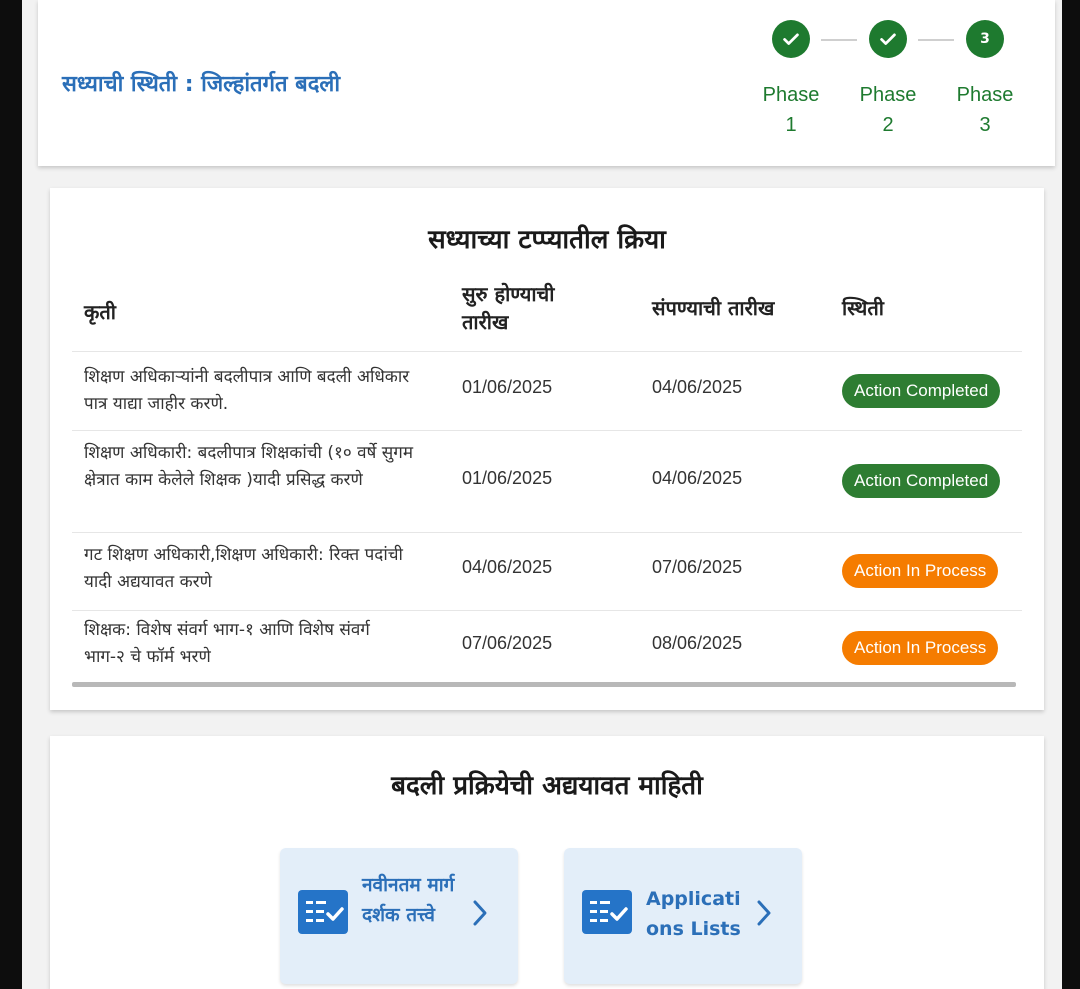  Describe the element at coordinates (985, 39) in the screenshot. I see `phase-current-indicator: 3` at that location.